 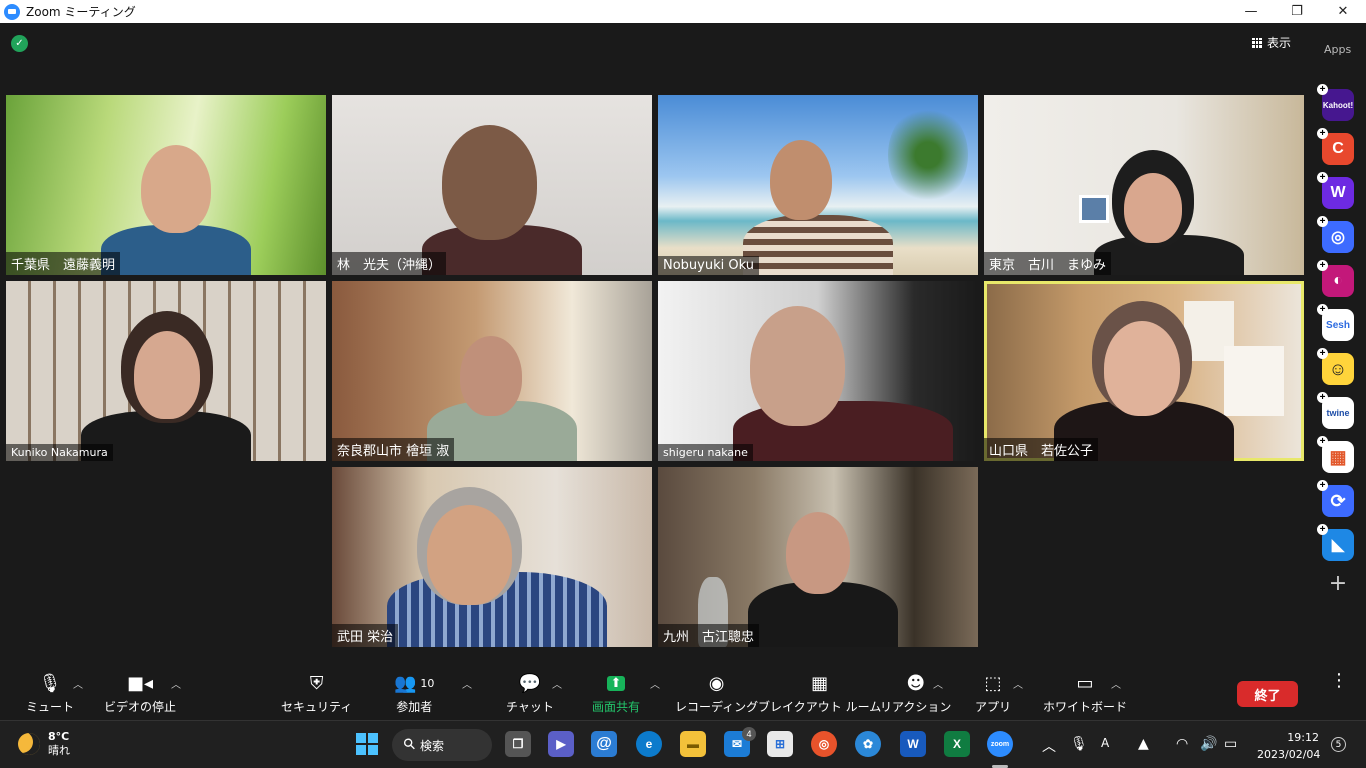 What do you see at coordinates (1335, 454) in the screenshot?
I see `grid-app-icon: + ▦` at bounding box center [1335, 454].